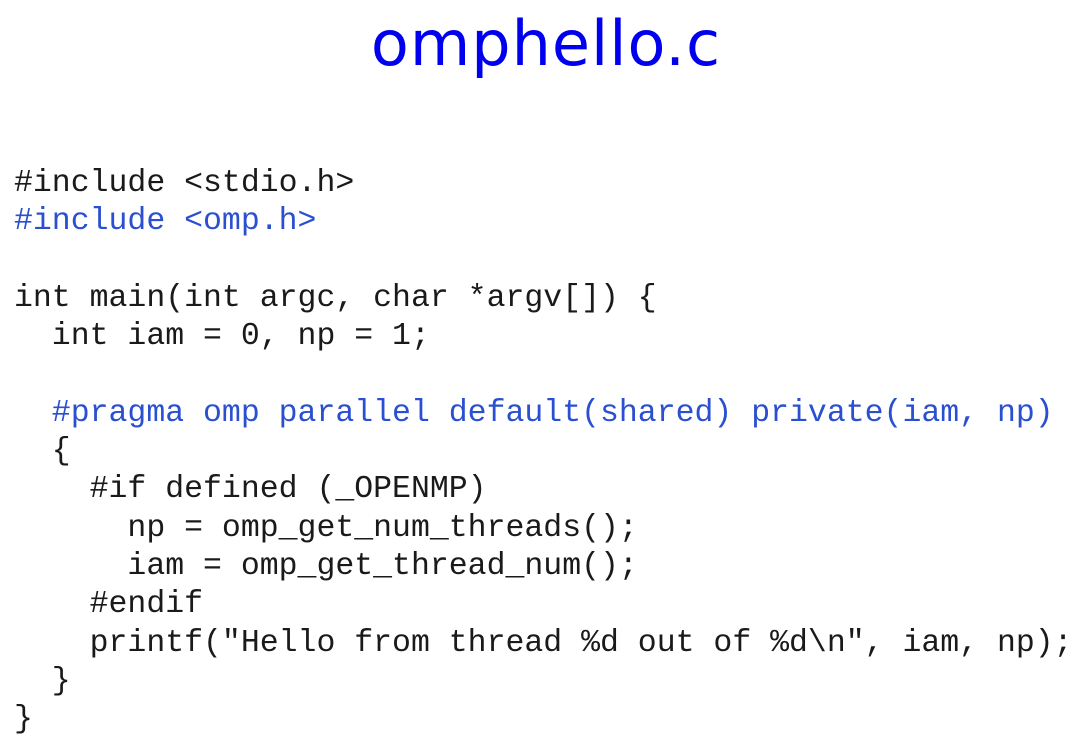 The width and height of the screenshot is (1092, 754). What do you see at coordinates (109, 605) in the screenshot?
I see `code-line-endif: #endif` at bounding box center [109, 605].